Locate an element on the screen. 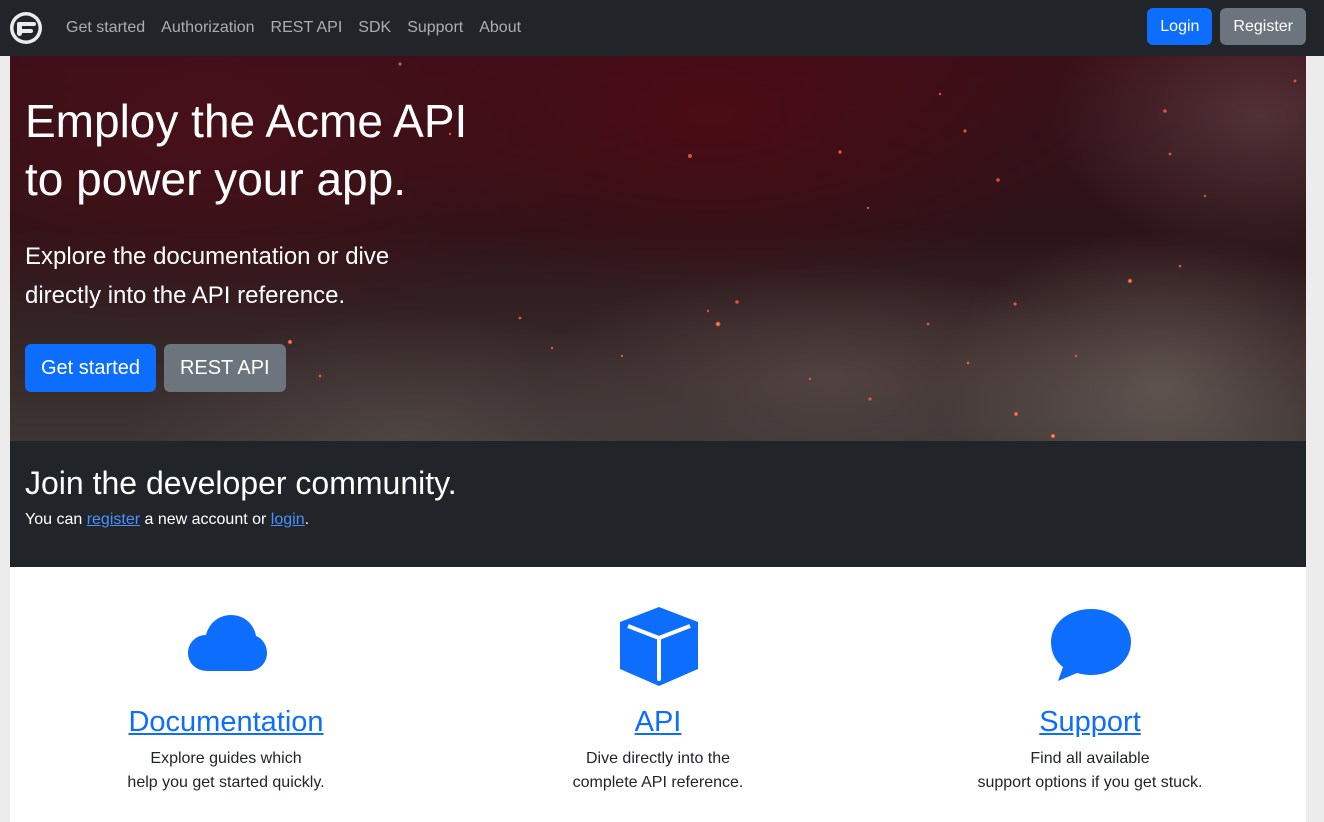 Image resolution: width=1324 pixels, height=822 pixels. documentation-desc-line-2: help you get started quickly. is located at coordinates (226, 782).